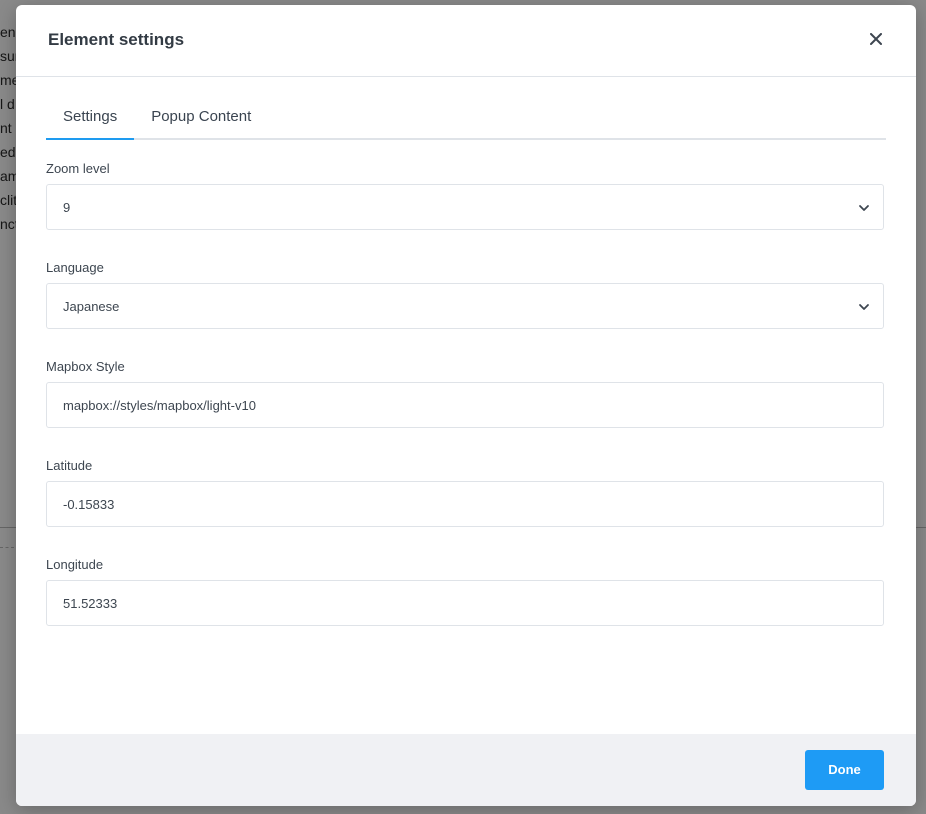 This screenshot has height=814, width=926. I want to click on latitude-label: Latitude, so click(69, 465).